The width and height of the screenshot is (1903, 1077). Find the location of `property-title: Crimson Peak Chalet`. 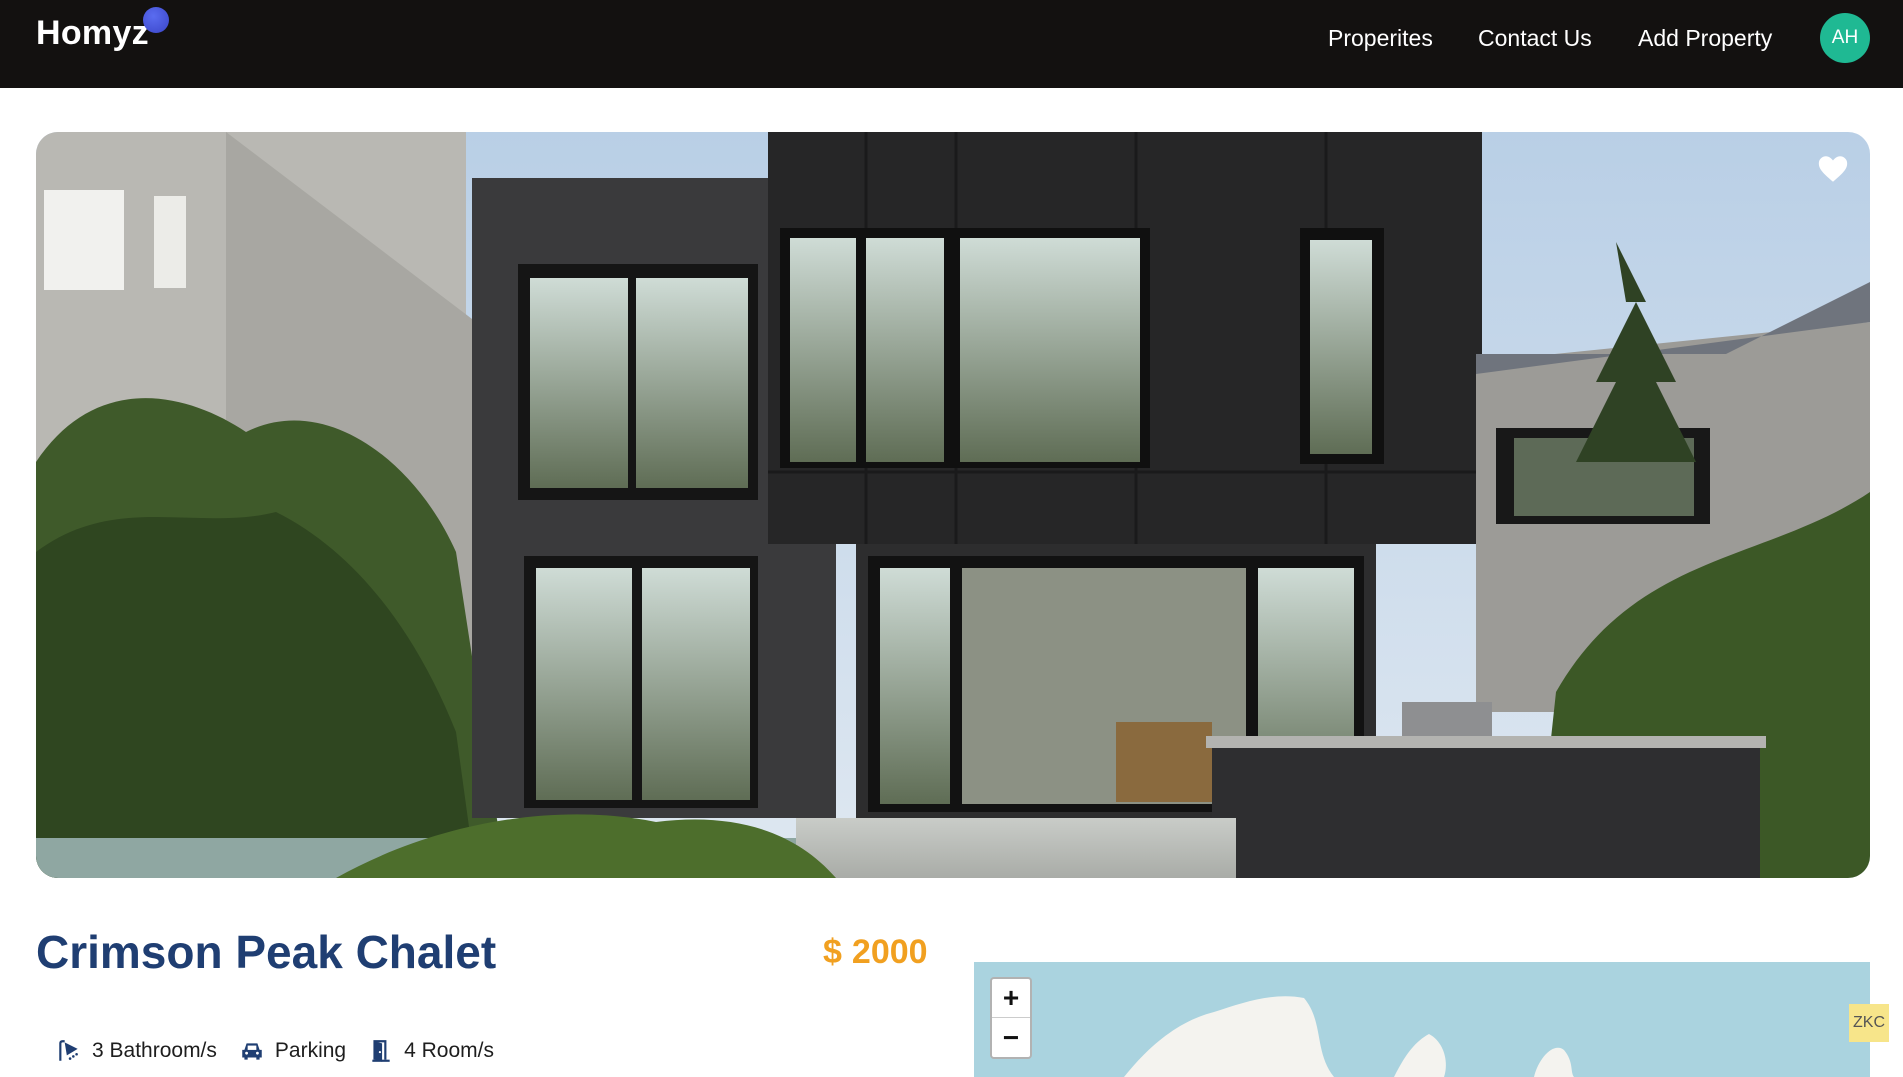

property-title: Crimson Peak Chalet is located at coordinates (266, 952).